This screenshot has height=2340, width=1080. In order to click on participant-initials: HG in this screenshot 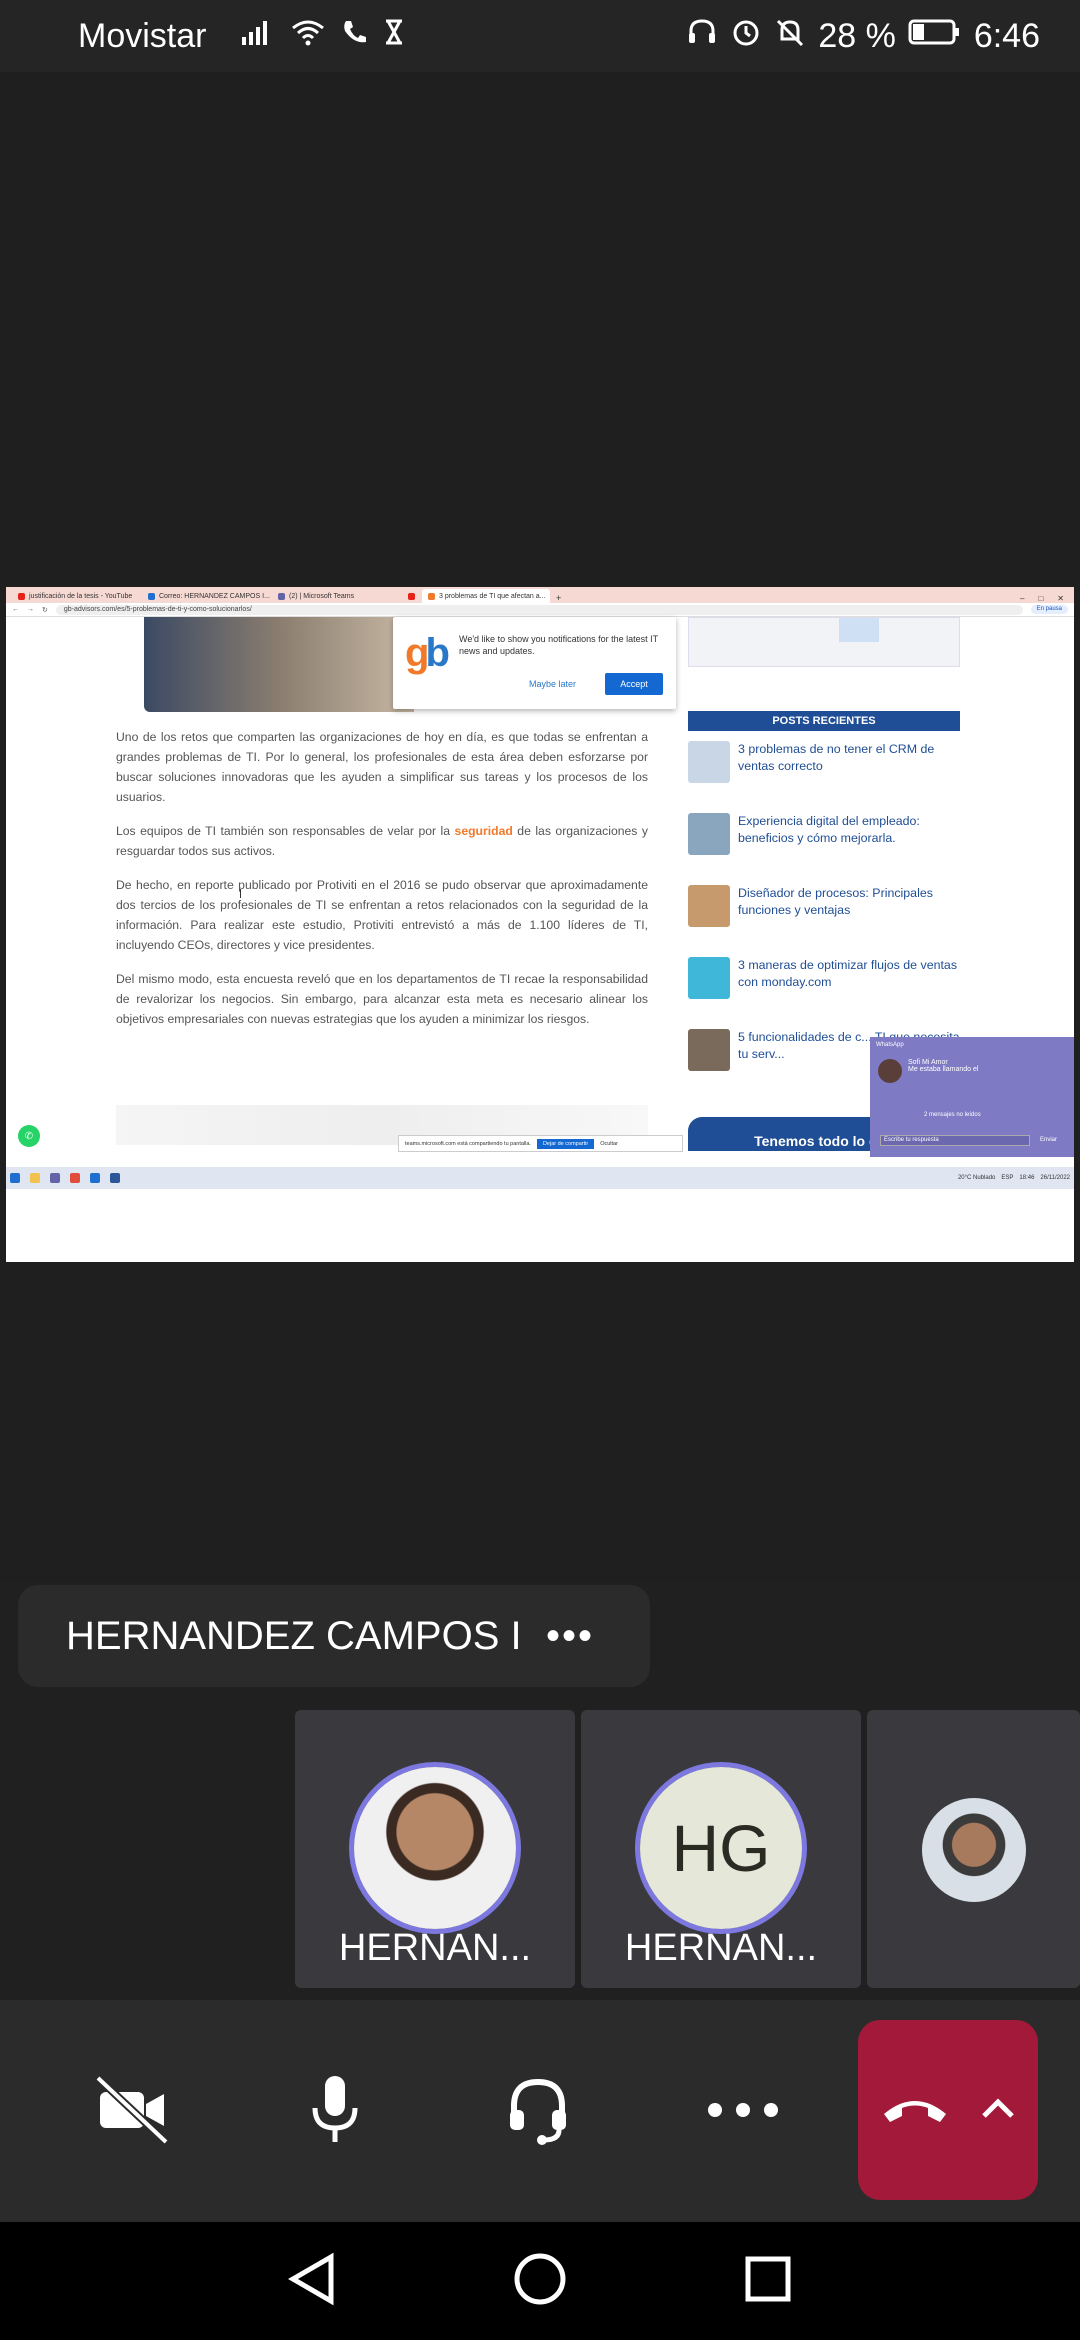, I will do `click(721, 1848)`.